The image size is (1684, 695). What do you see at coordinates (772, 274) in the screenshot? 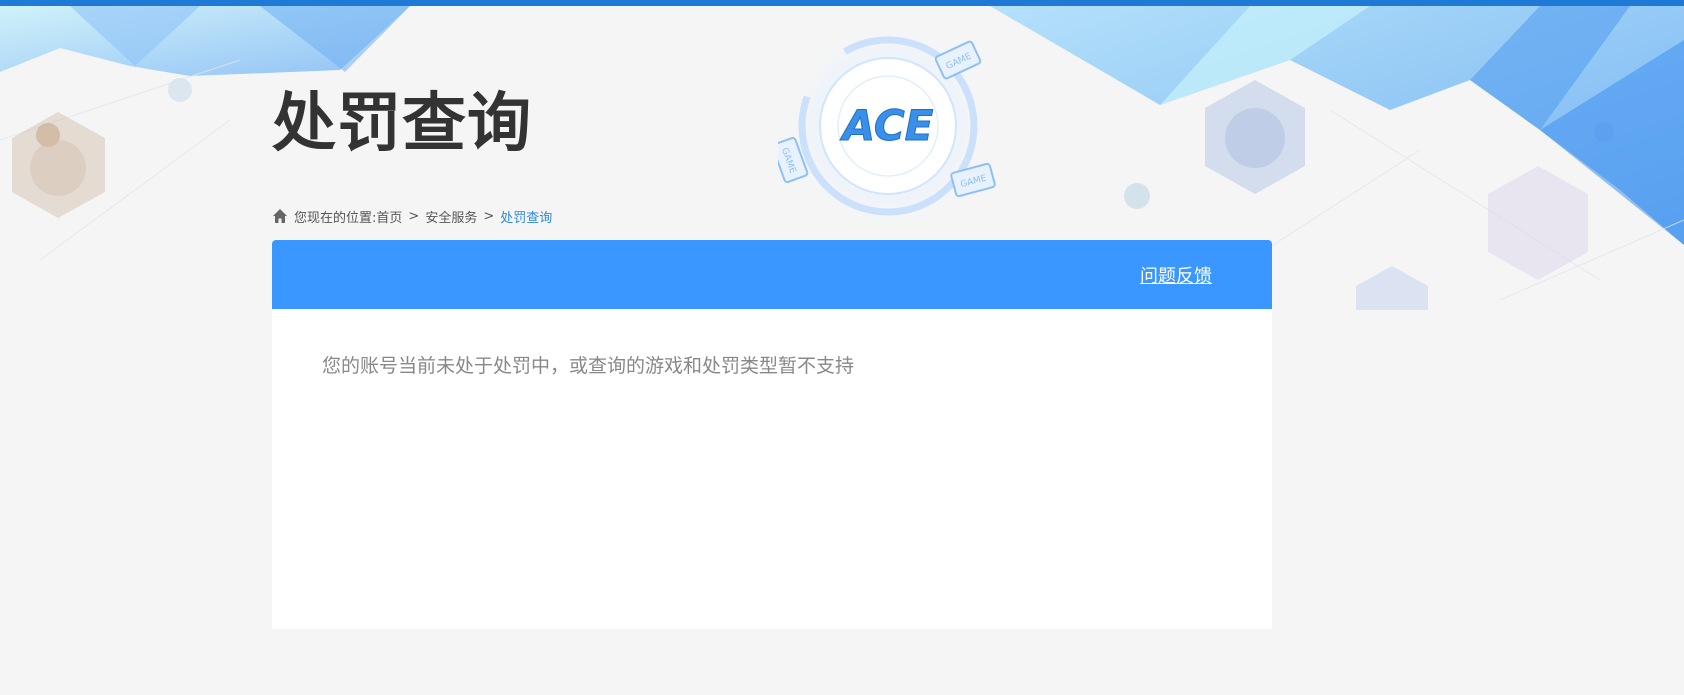
I see `panel-header: 问题反馈` at bounding box center [772, 274].